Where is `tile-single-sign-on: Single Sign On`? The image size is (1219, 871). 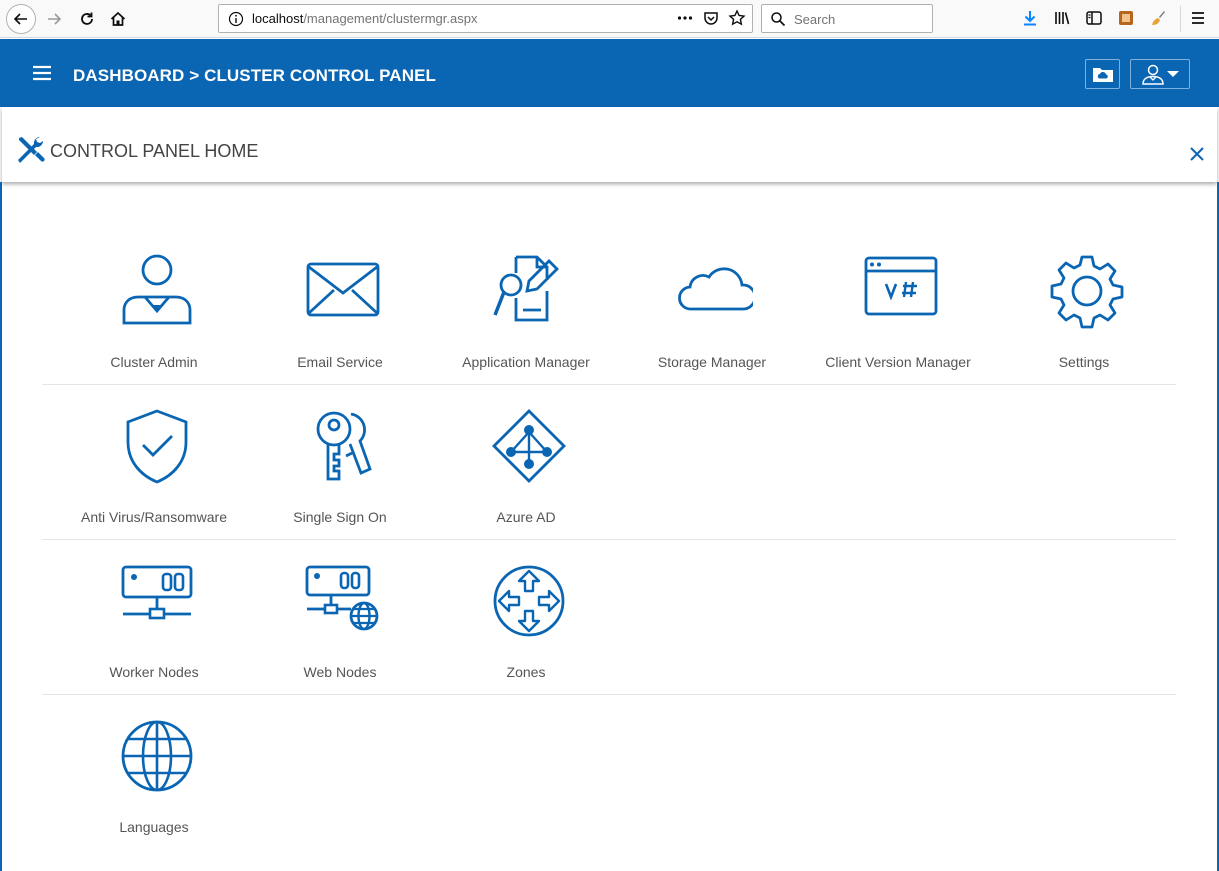 tile-single-sign-on: Single Sign On is located at coordinates (340, 470).